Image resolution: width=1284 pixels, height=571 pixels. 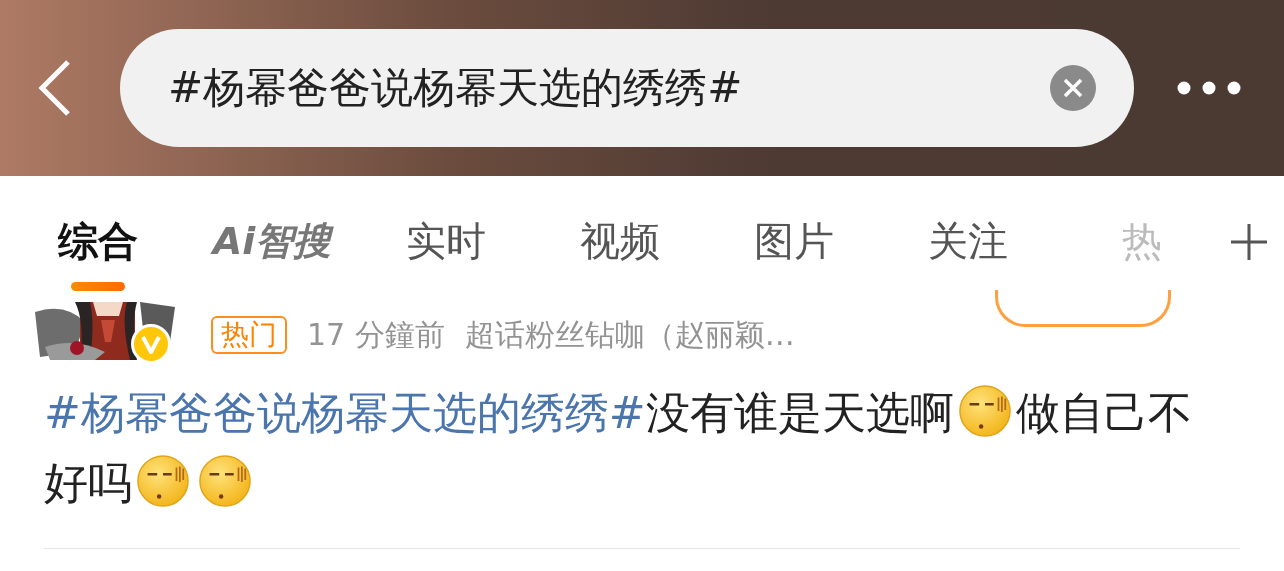 What do you see at coordinates (98, 241) in the screenshot?
I see `tab: 综合` at bounding box center [98, 241].